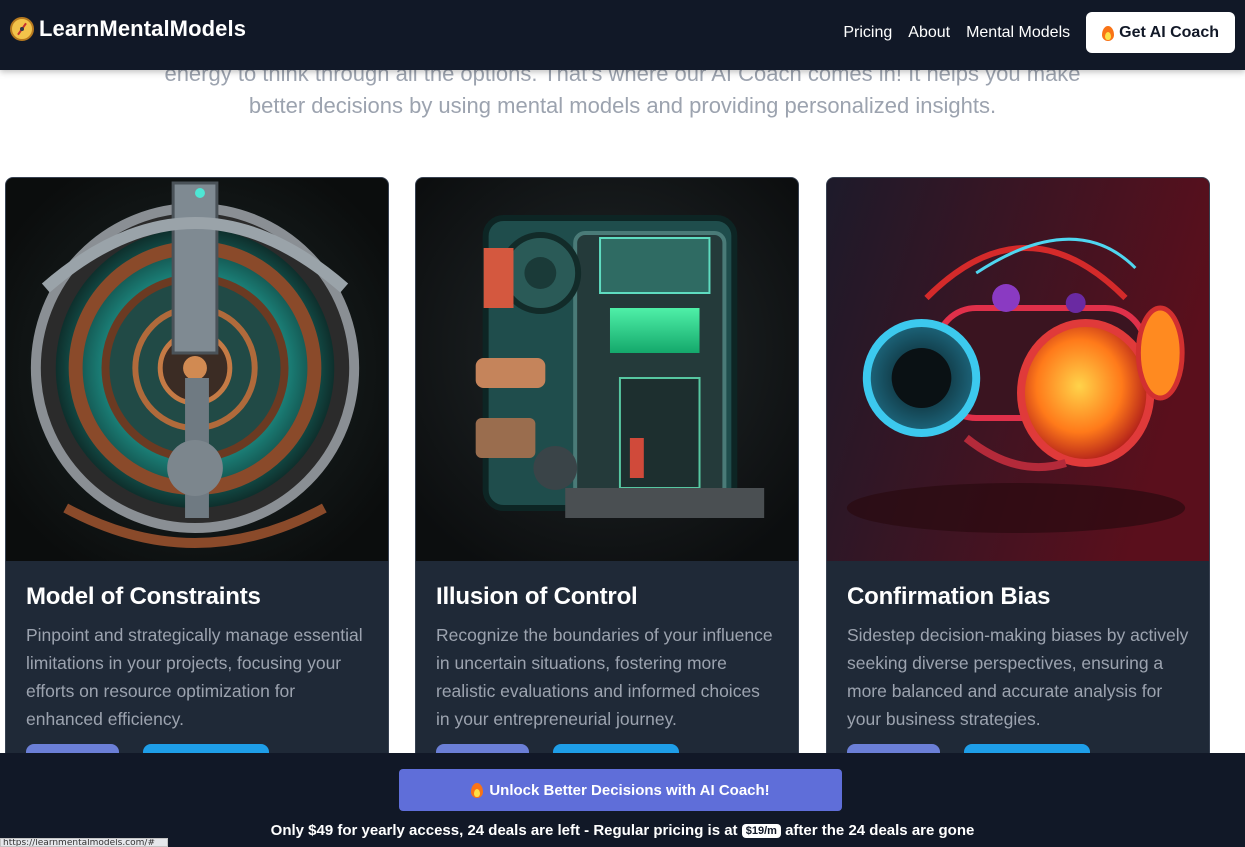 The image size is (1245, 847). Describe the element at coordinates (22, 29) in the screenshot. I see `compass-icon` at that location.